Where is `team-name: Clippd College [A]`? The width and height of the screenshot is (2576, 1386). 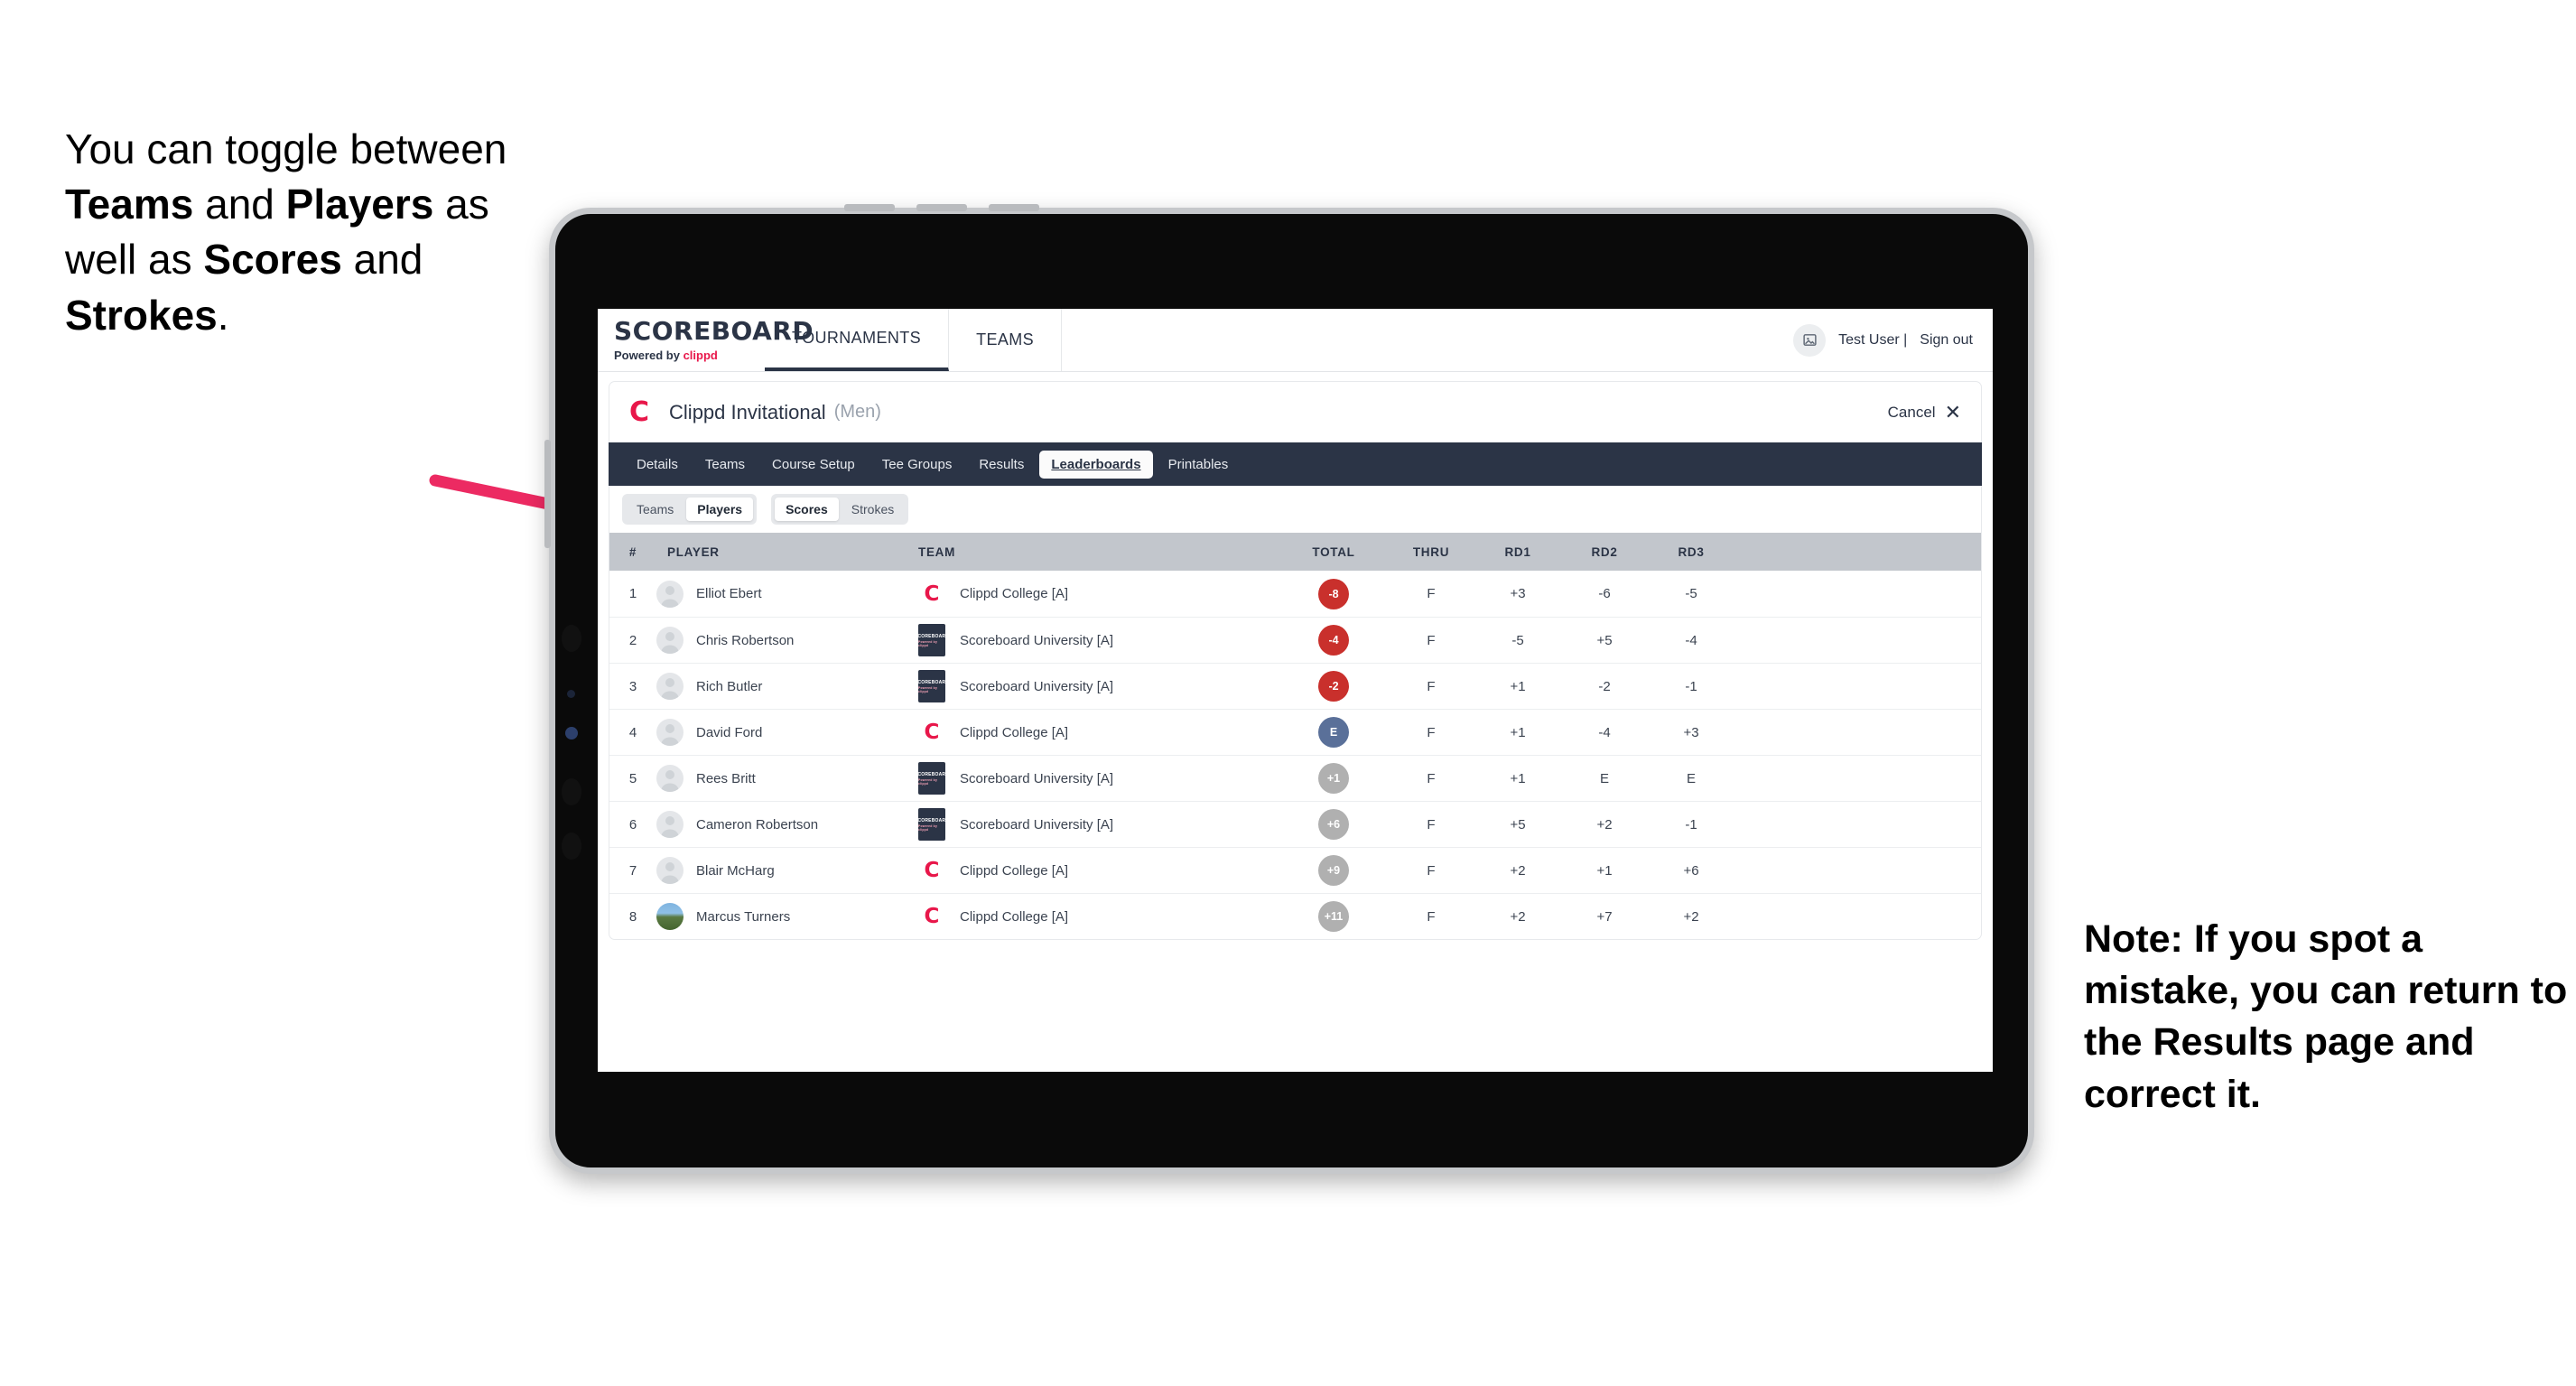 team-name: Clippd College [A] is located at coordinates (1014, 916).